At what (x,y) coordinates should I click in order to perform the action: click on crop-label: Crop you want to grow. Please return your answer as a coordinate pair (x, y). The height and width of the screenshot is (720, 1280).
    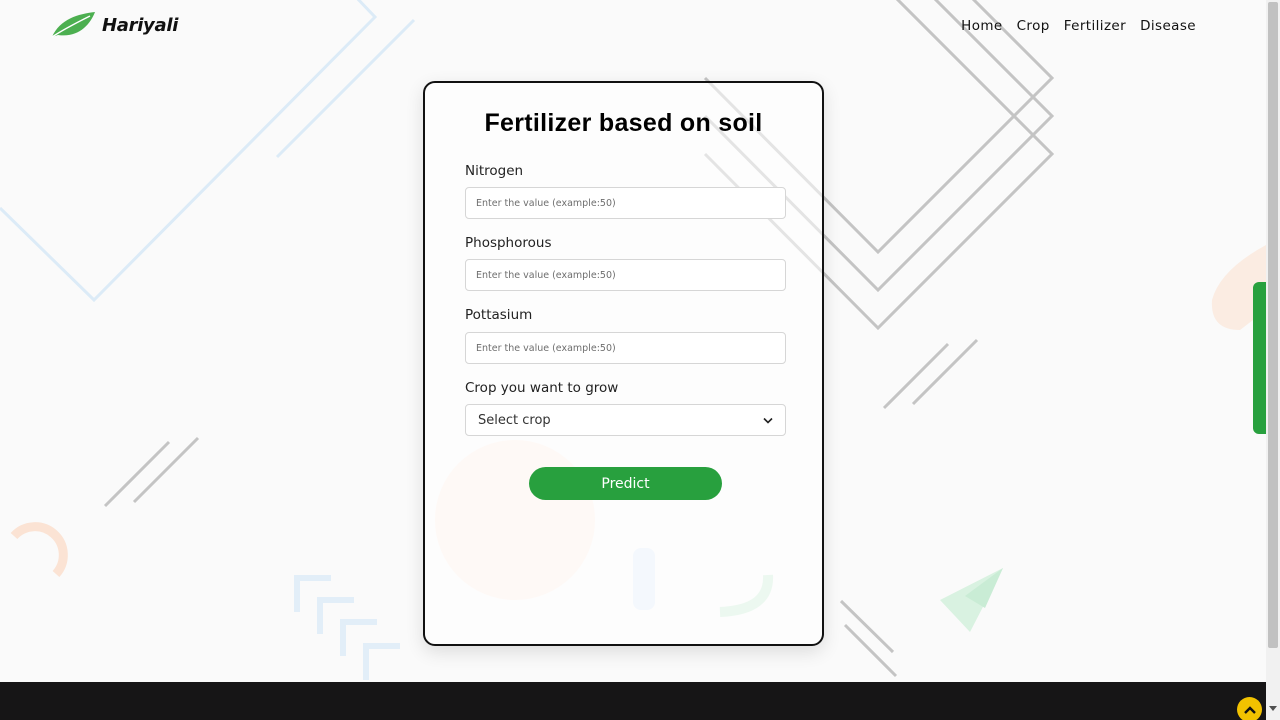
    Looking at the image, I should click on (542, 388).